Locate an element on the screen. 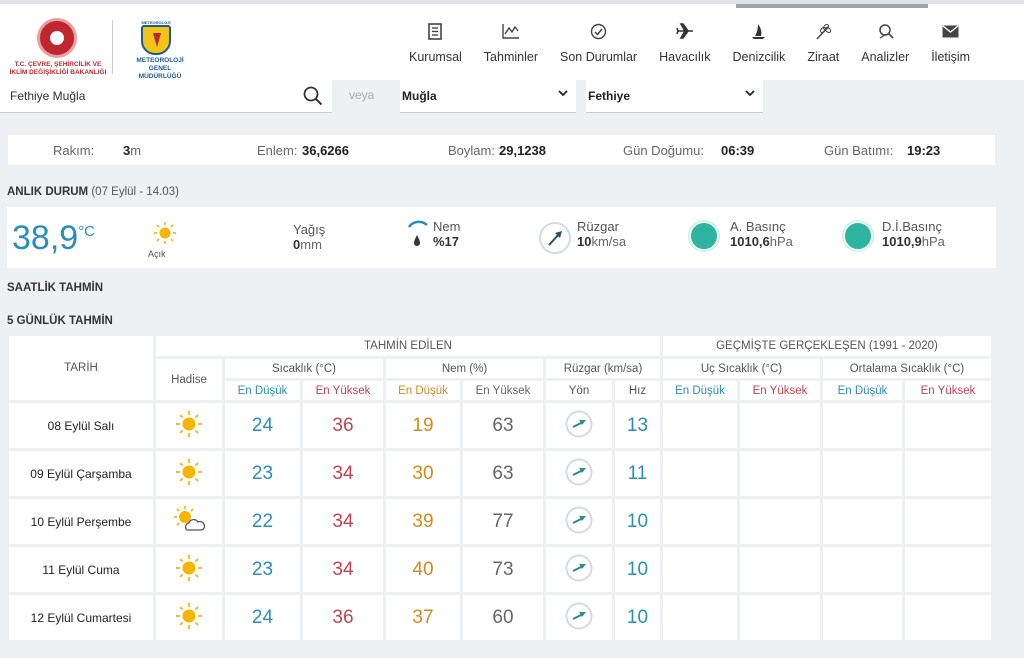 This screenshot has width=1024, height=658. forecast-humidity-max: 60 is located at coordinates (503, 617).